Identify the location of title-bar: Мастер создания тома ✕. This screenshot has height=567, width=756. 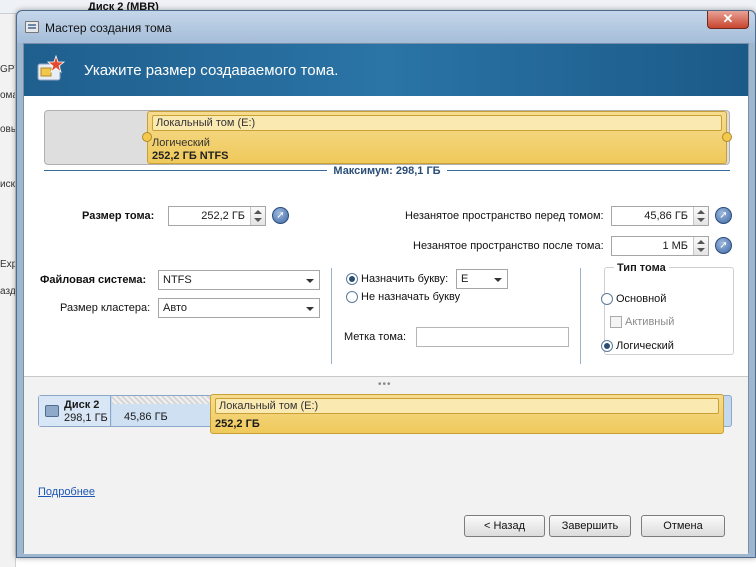
(386, 27).